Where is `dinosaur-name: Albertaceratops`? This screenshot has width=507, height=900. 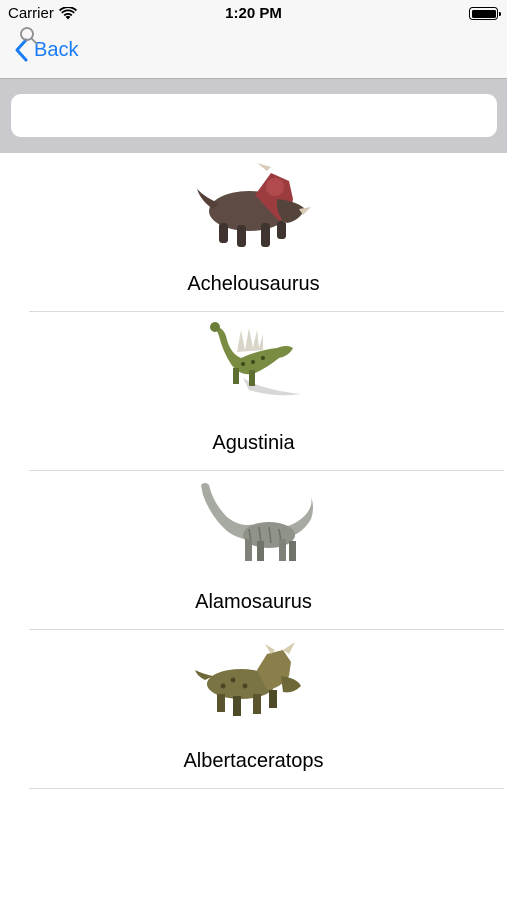
dinosaur-name: Albertaceratops is located at coordinates (253, 761).